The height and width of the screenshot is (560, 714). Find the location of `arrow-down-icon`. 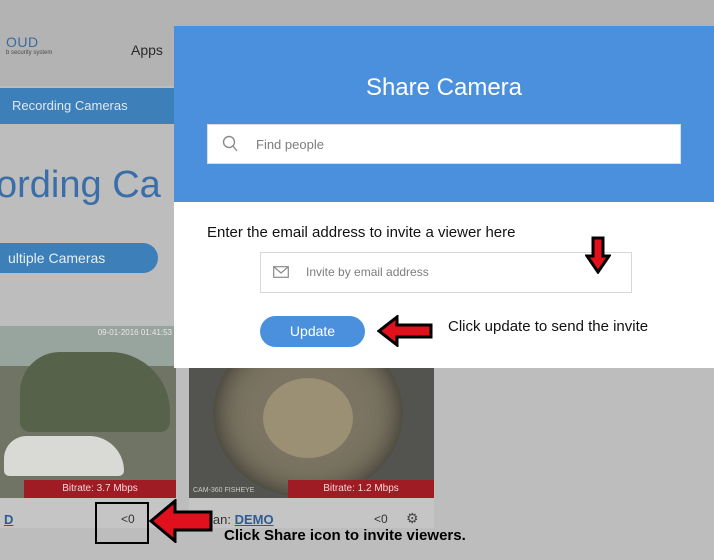

arrow-down-icon is located at coordinates (598, 255).